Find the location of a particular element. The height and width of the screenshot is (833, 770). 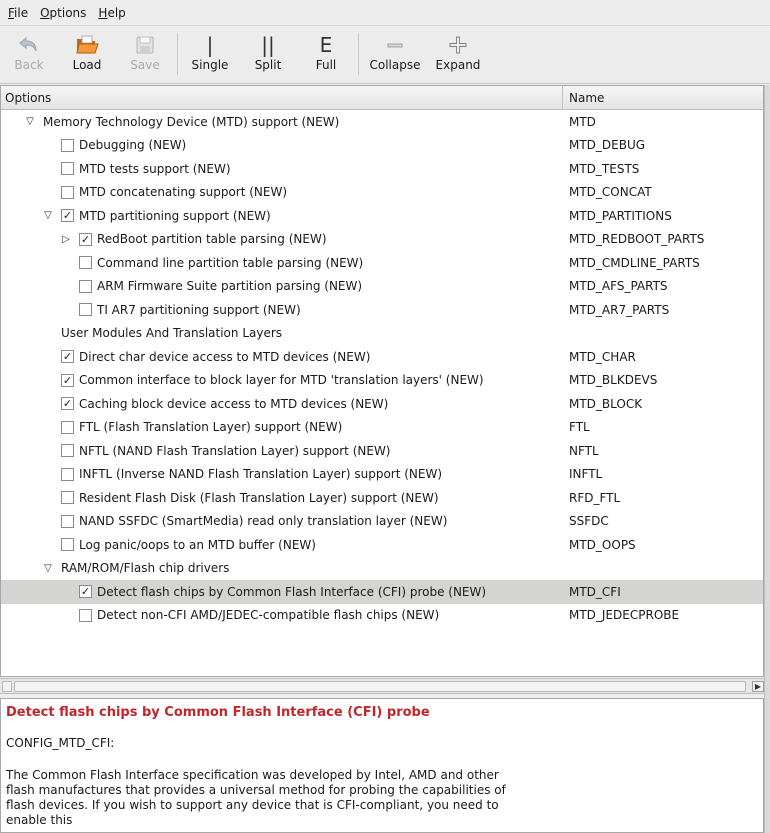

option-symbol-name: MTD_CONCAT is located at coordinates (610, 192).